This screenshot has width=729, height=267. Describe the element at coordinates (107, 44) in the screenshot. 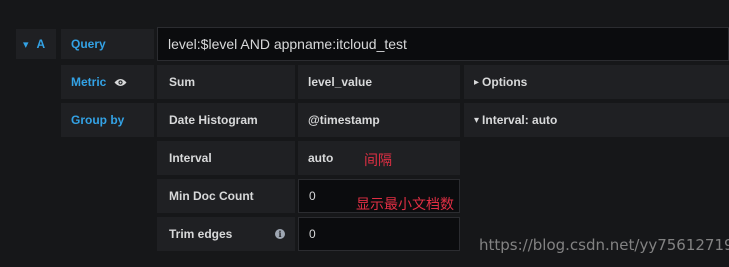

I see `query-label: Query` at that location.